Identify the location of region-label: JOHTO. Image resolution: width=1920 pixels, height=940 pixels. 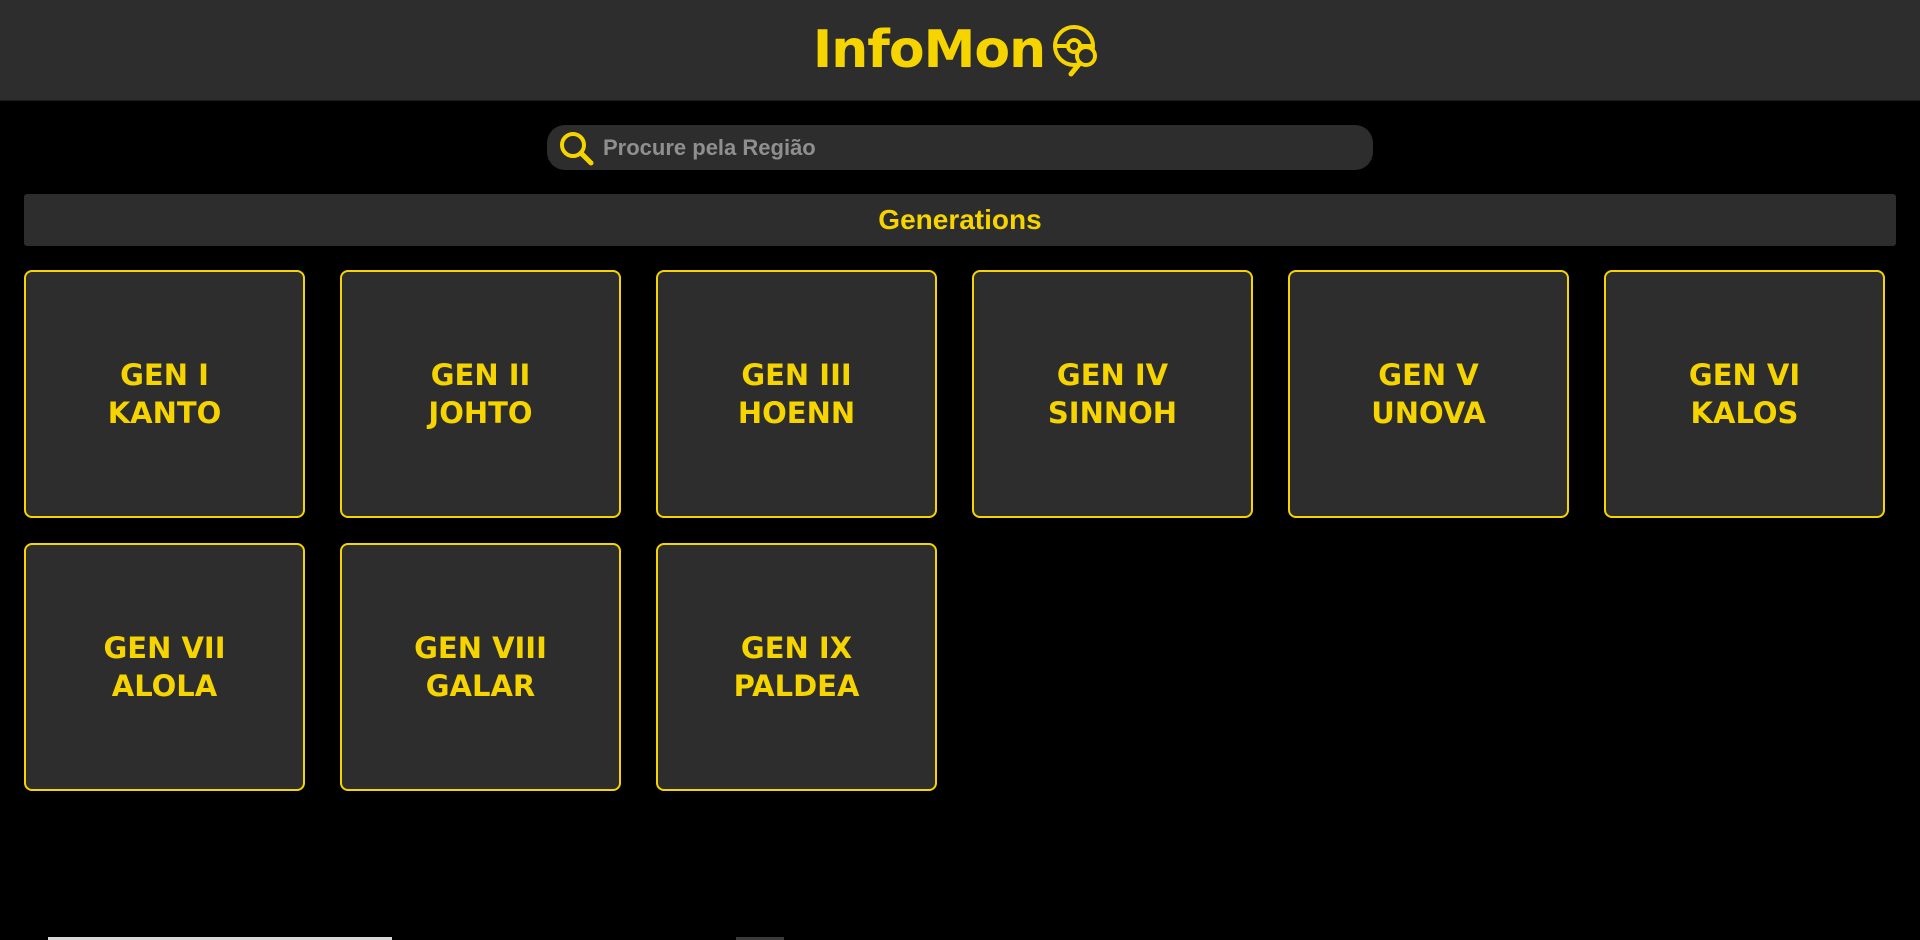
(480, 413).